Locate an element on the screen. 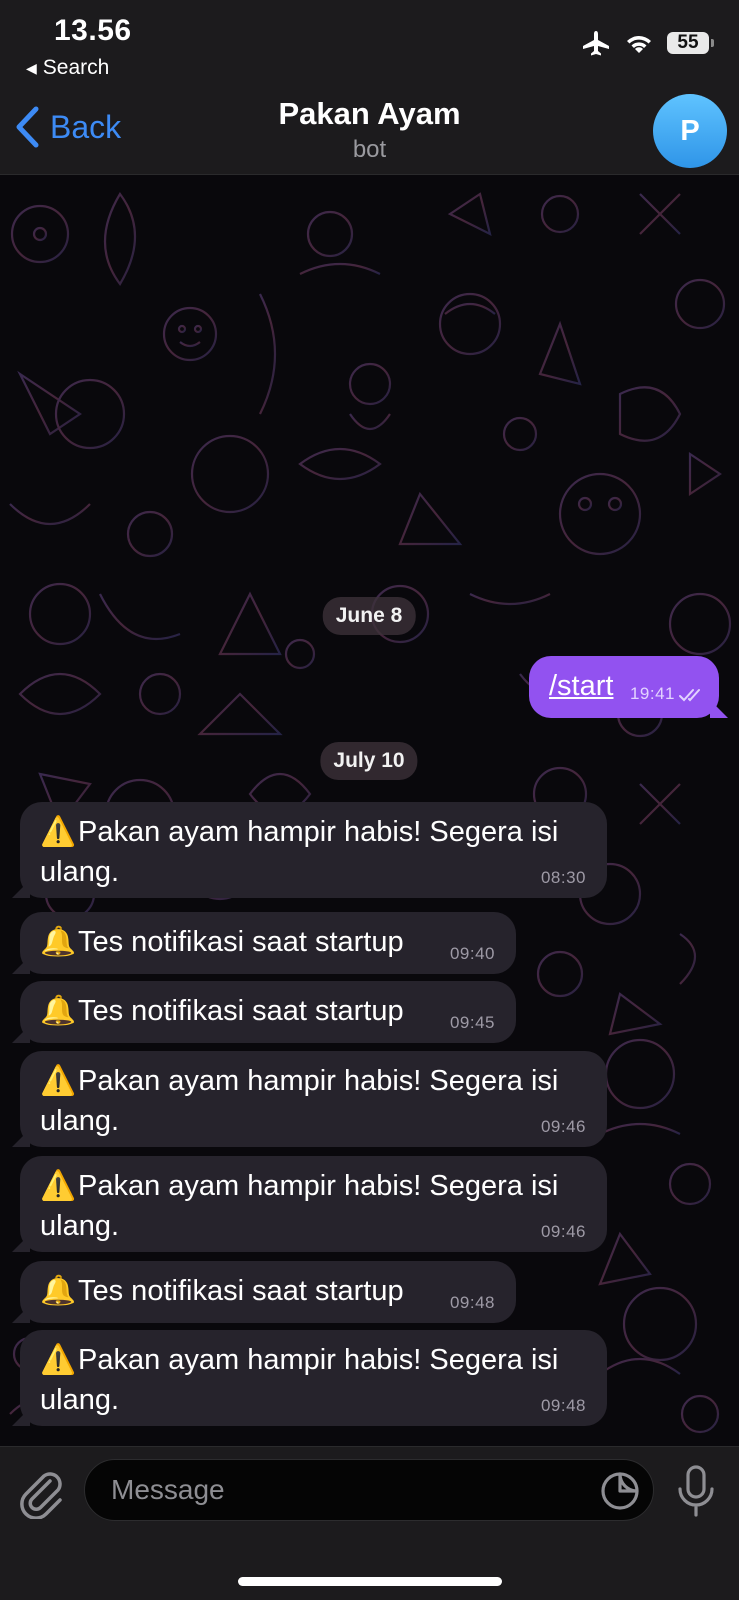 The image size is (739, 1600). date-separator: July 10 is located at coordinates (369, 761).